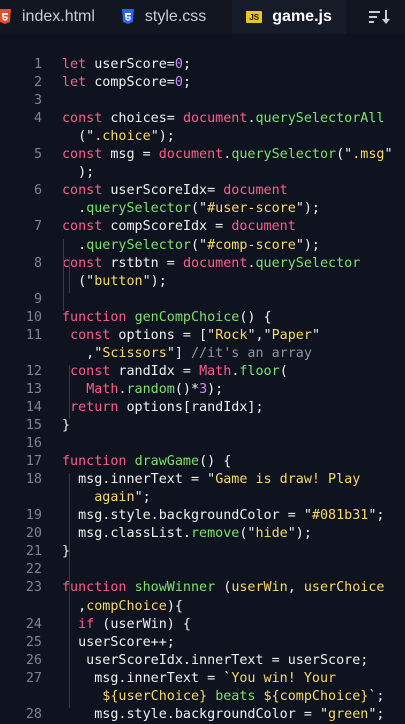 The height and width of the screenshot is (724, 405). What do you see at coordinates (33, 588) in the screenshot?
I see `line-number: 23` at bounding box center [33, 588].